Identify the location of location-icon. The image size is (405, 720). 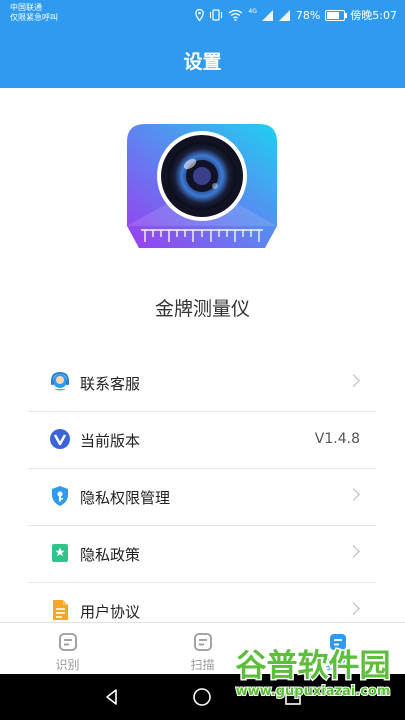
(200, 15).